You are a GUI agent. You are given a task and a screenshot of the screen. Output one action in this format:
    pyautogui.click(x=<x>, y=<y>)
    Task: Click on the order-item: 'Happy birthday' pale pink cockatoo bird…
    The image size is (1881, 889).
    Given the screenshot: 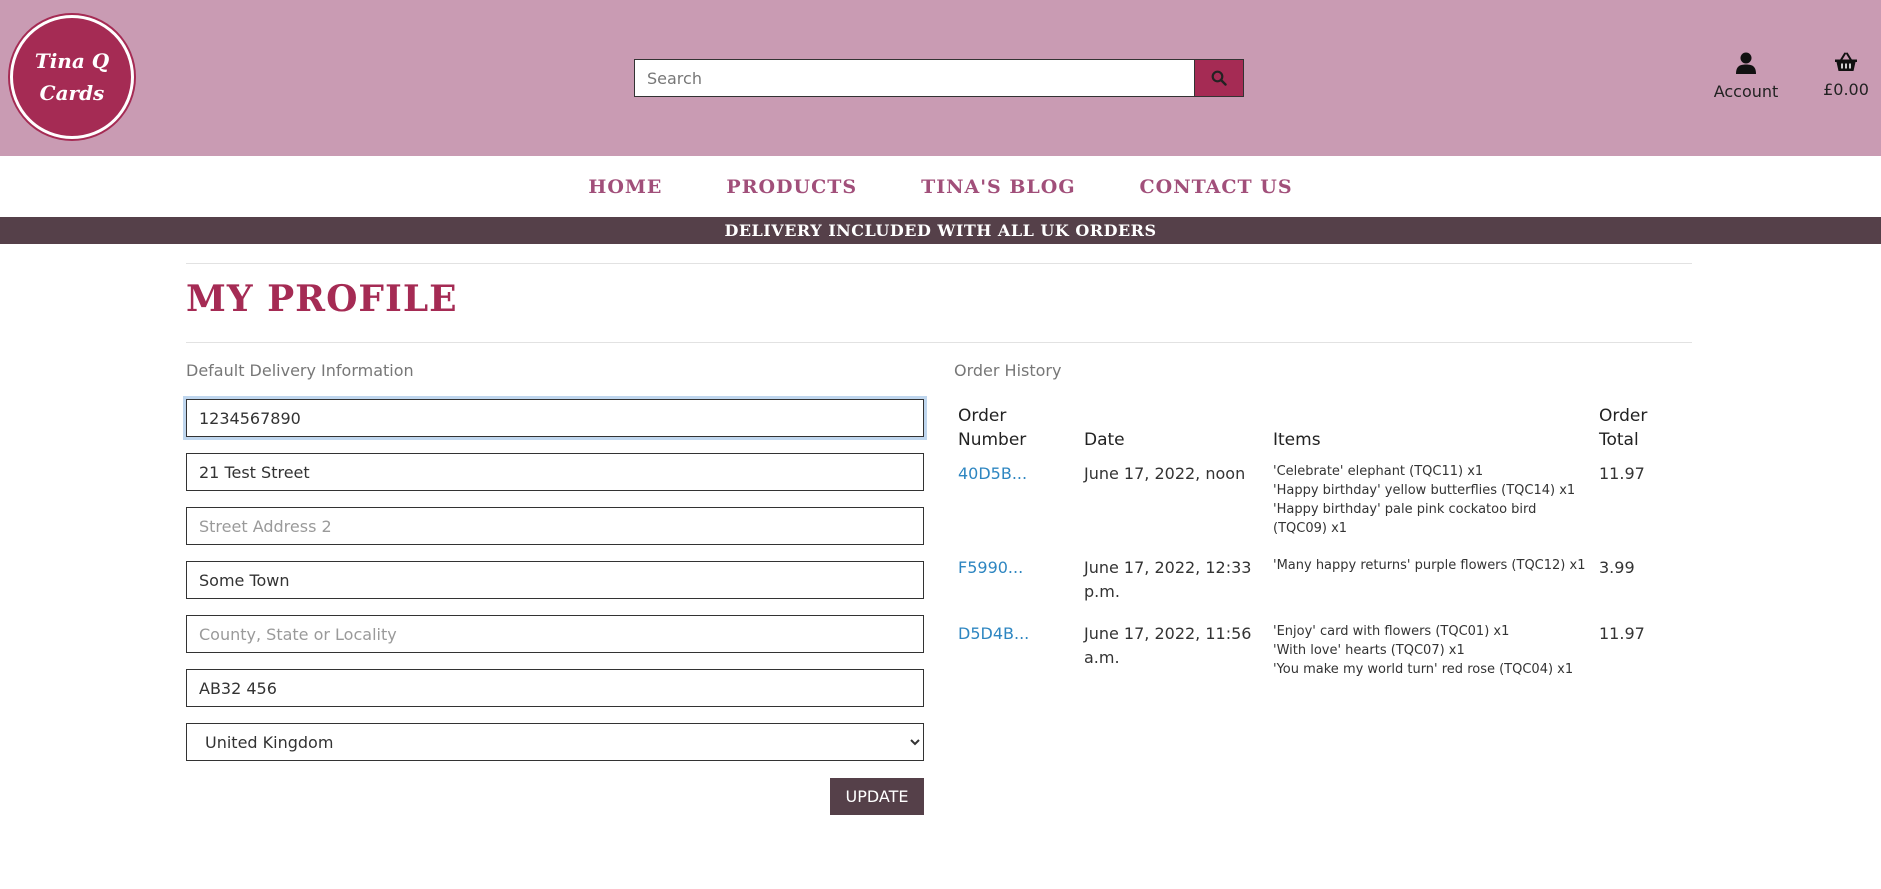 What is the action you would take?
    pyautogui.click(x=1405, y=519)
    